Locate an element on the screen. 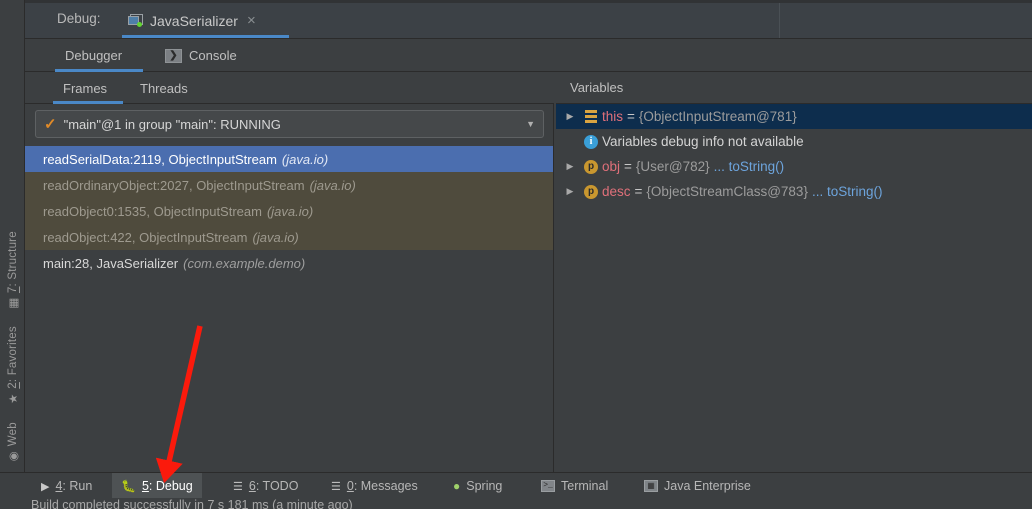  list-icon: ☰ is located at coordinates (238, 486).